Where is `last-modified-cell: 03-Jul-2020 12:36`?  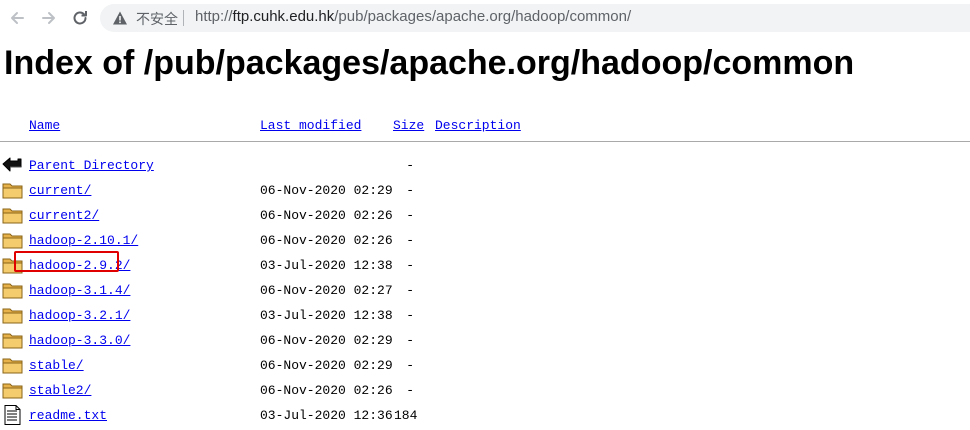 last-modified-cell: 03-Jul-2020 12:36 is located at coordinates (326, 415).